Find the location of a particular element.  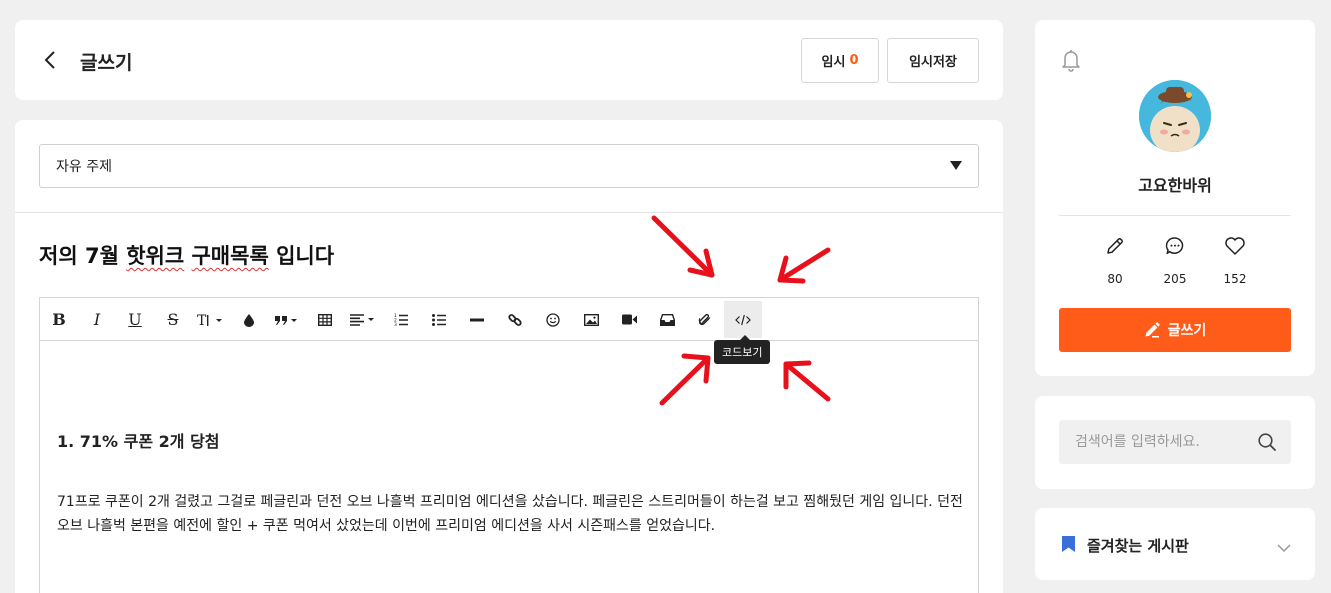

stat-likes-count: 152 is located at coordinates (1235, 279).